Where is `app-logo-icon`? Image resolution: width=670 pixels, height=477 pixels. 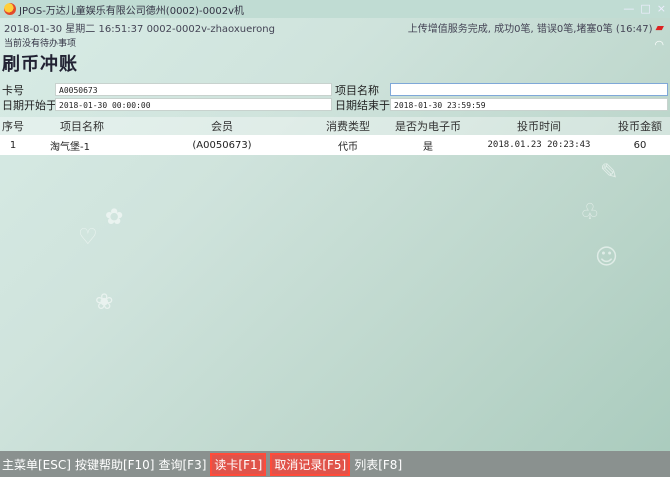 app-logo-icon is located at coordinates (10, 9).